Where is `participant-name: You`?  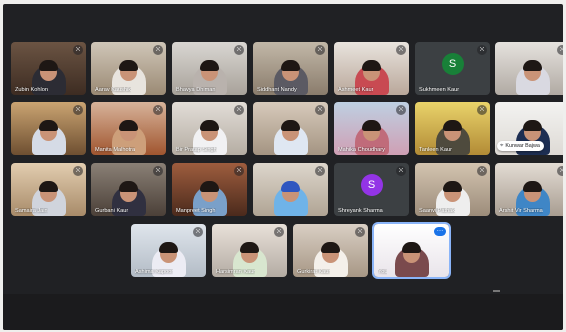 participant-name: You is located at coordinates (383, 272).